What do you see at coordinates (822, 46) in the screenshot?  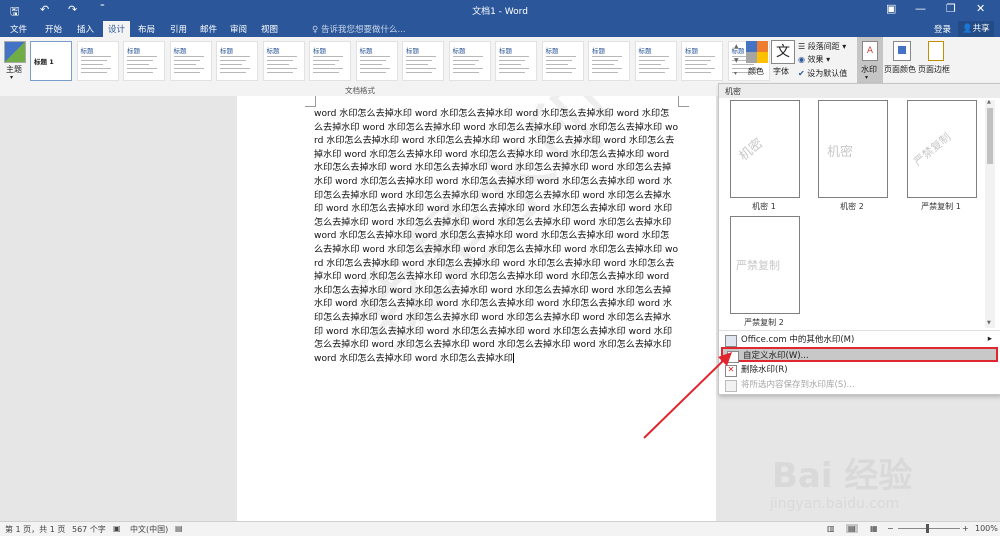 I see `paragraph-spacing-button: ☰ 段落间距 ▾` at bounding box center [822, 46].